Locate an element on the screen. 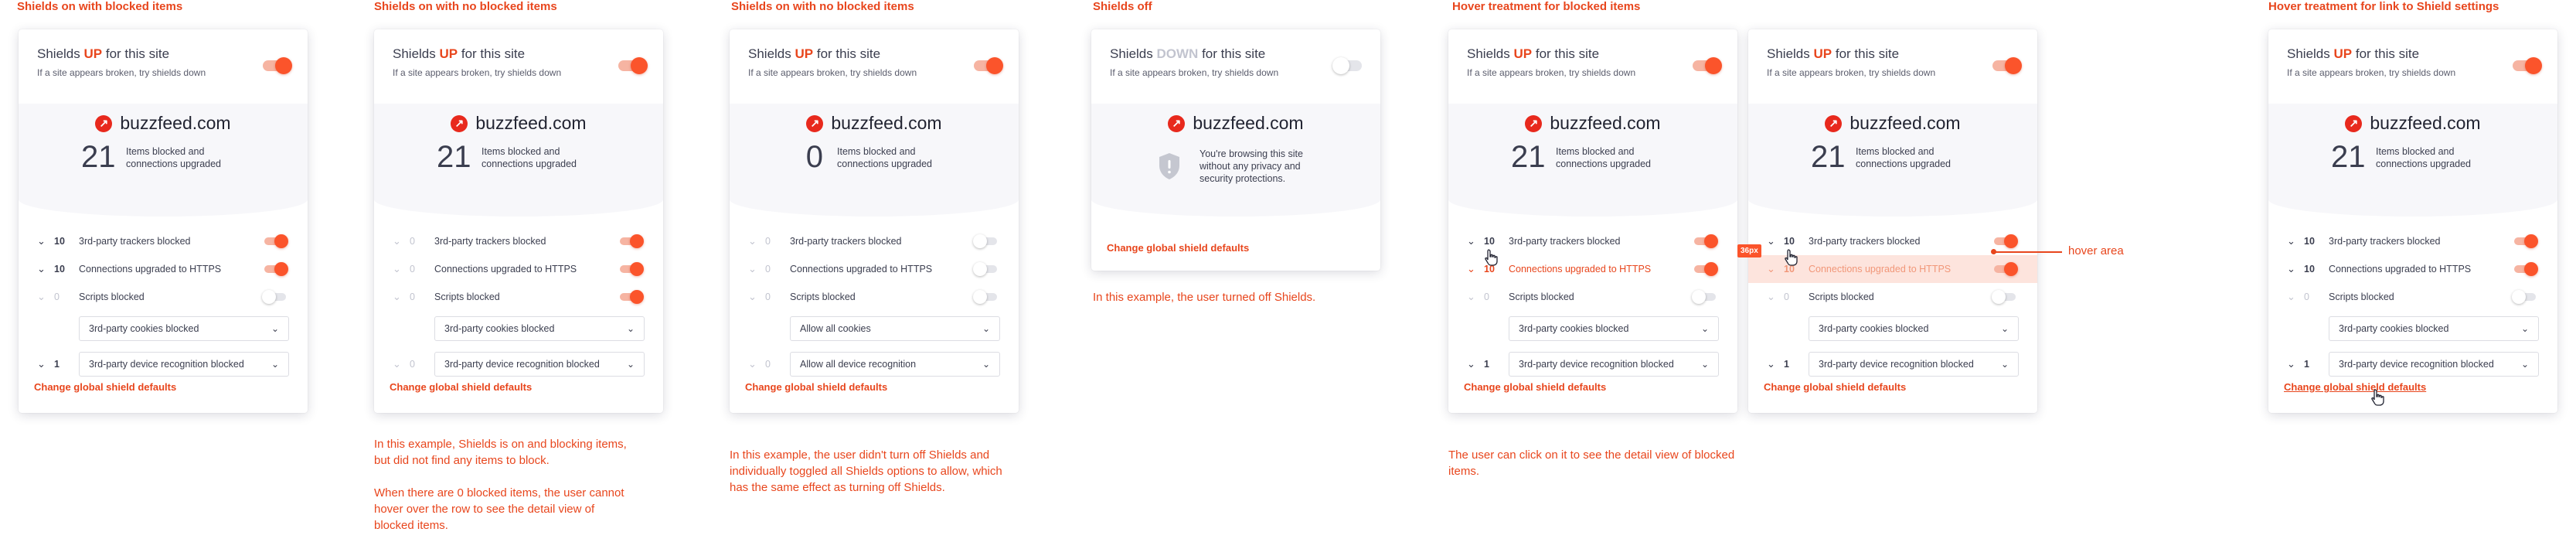 The height and width of the screenshot is (549, 2576). trackers-count: 10 is located at coordinates (2309, 241).